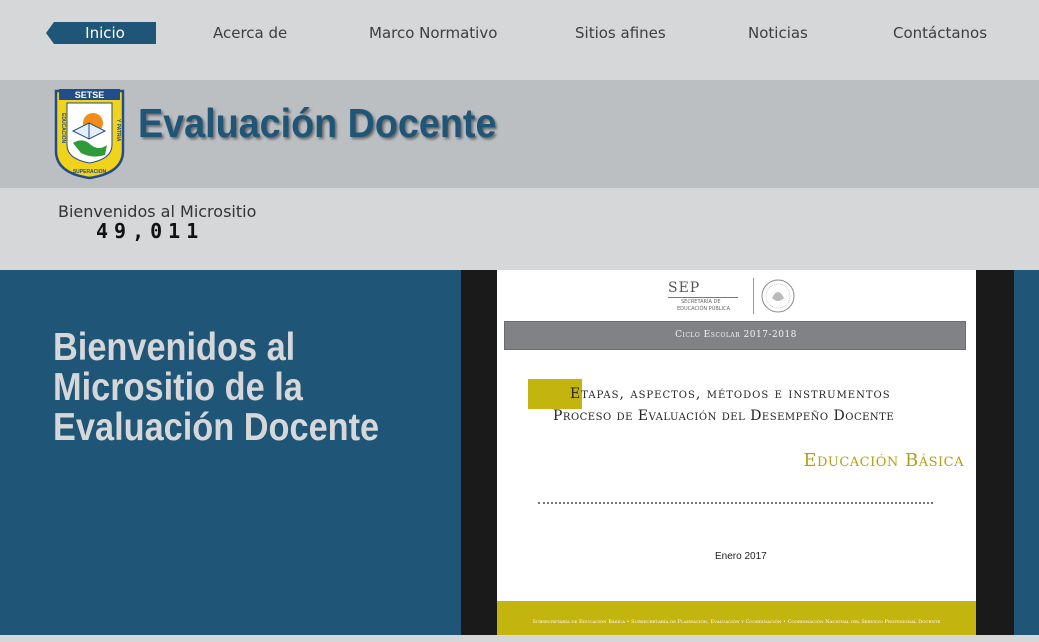  What do you see at coordinates (883, 460) in the screenshot?
I see `education-level: Educación Básica` at bounding box center [883, 460].